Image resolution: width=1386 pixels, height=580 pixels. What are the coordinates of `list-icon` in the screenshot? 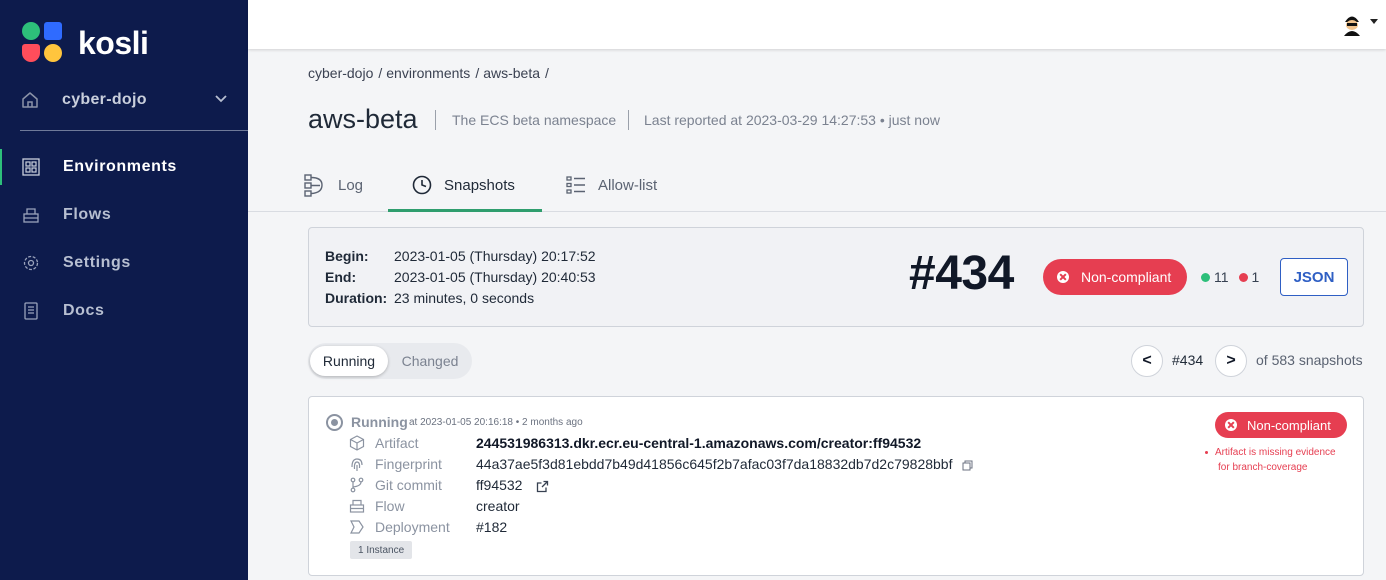 It's located at (575, 185).